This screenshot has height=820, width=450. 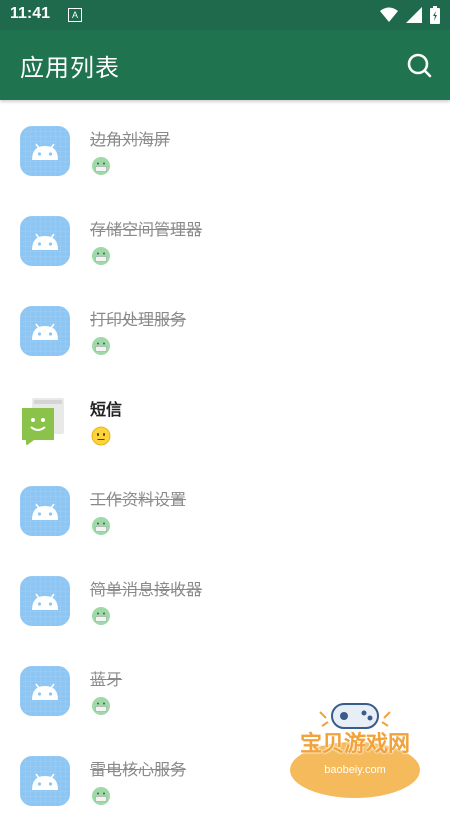 I want to click on watermark-url: baobeiy.com, so click(x=355, y=770).